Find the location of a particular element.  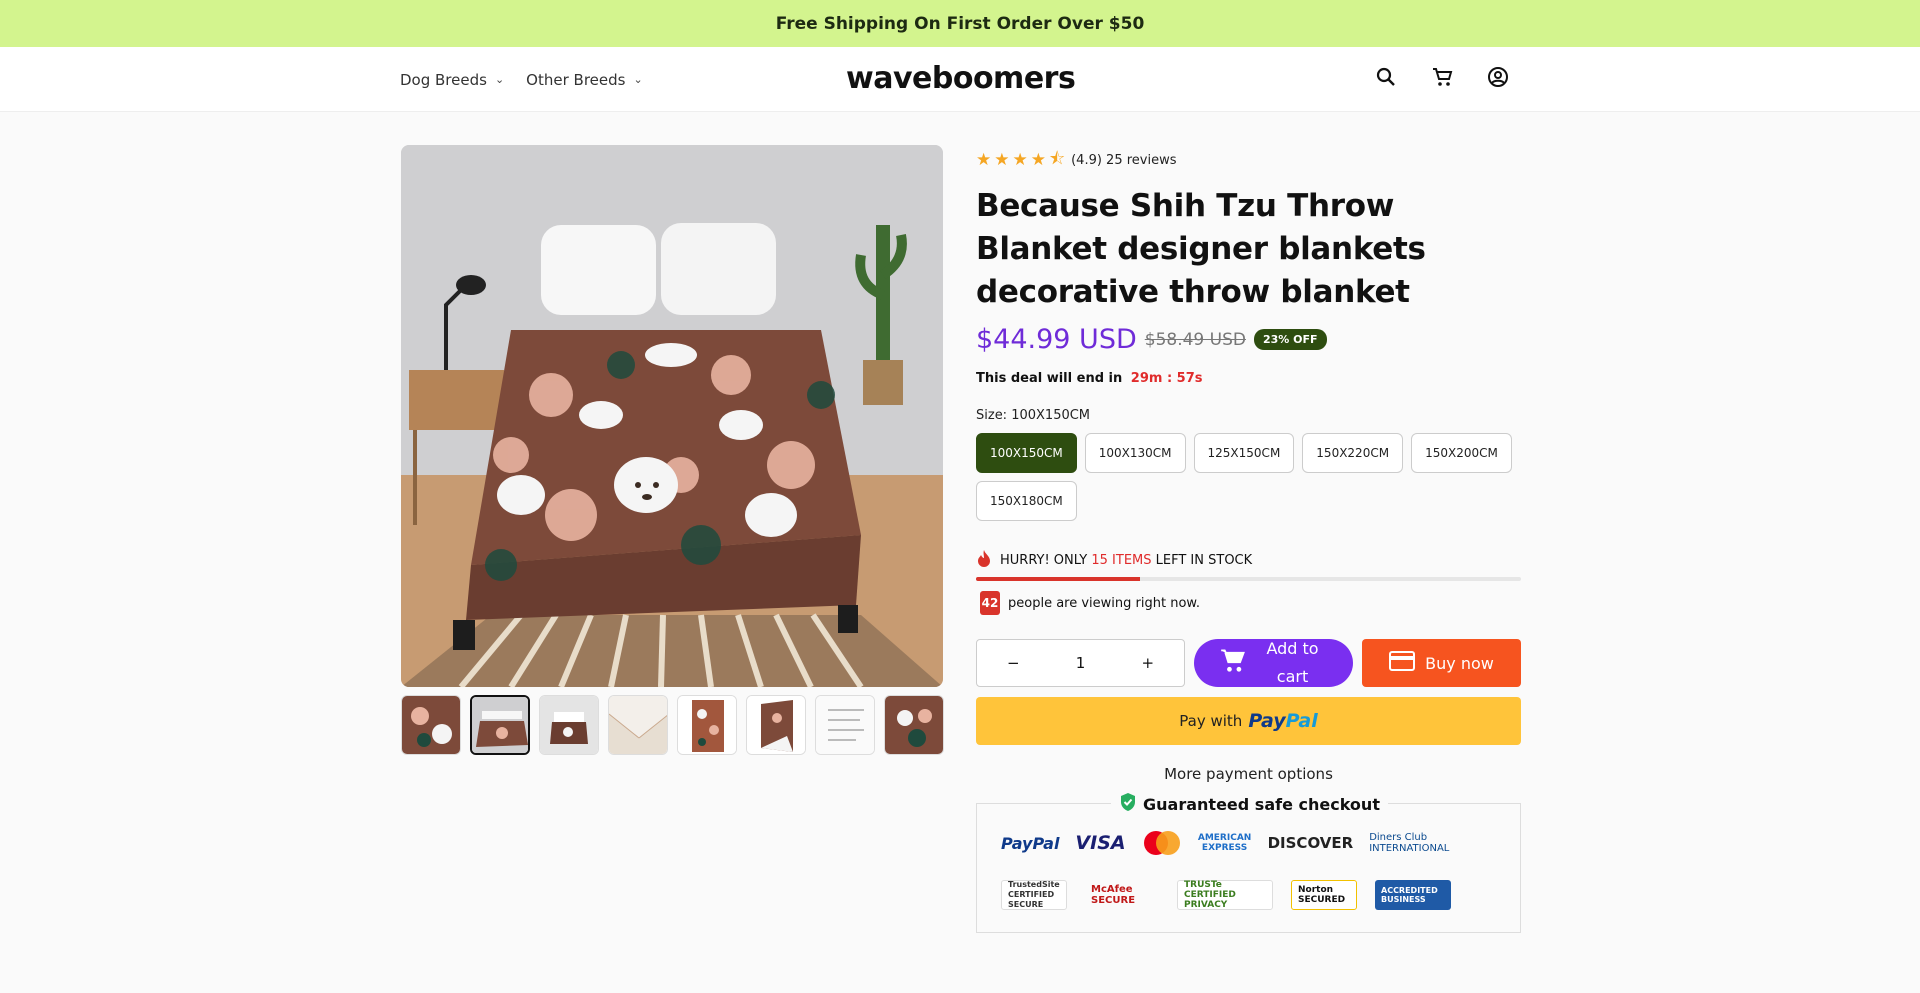

size-option: 150X220CM is located at coordinates (1353, 453).